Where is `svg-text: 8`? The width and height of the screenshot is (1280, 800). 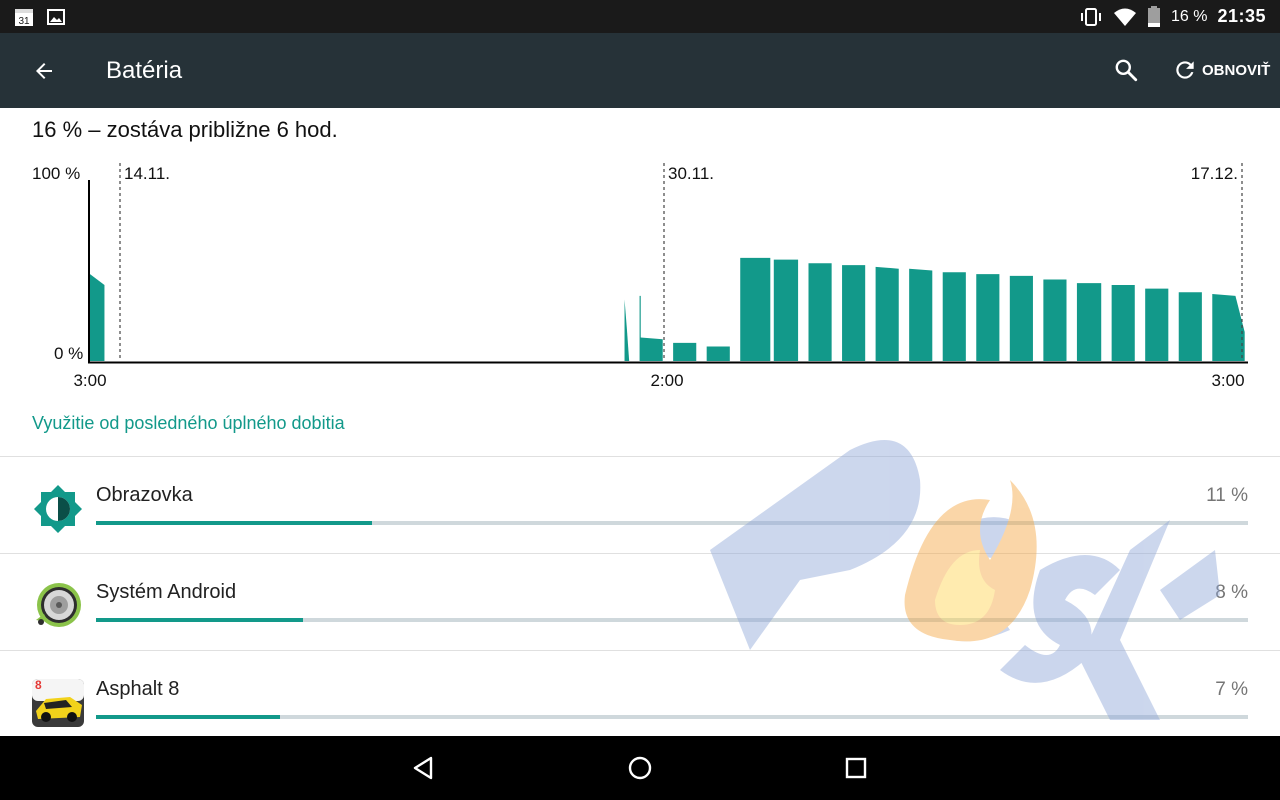 svg-text: 8 is located at coordinates (38, 685).